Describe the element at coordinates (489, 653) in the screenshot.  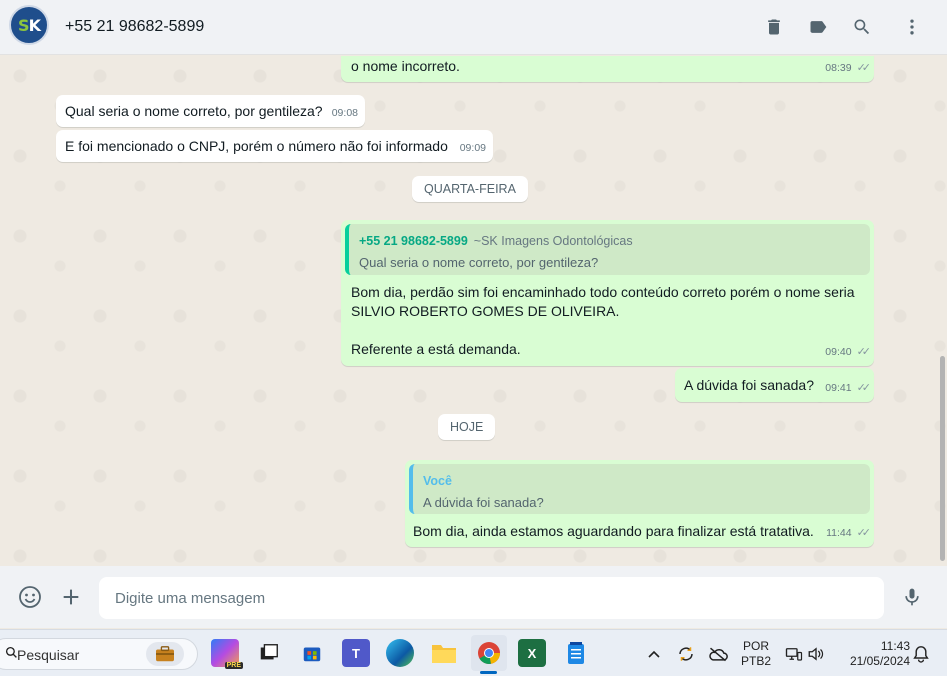
I see `chrome-icon` at that location.